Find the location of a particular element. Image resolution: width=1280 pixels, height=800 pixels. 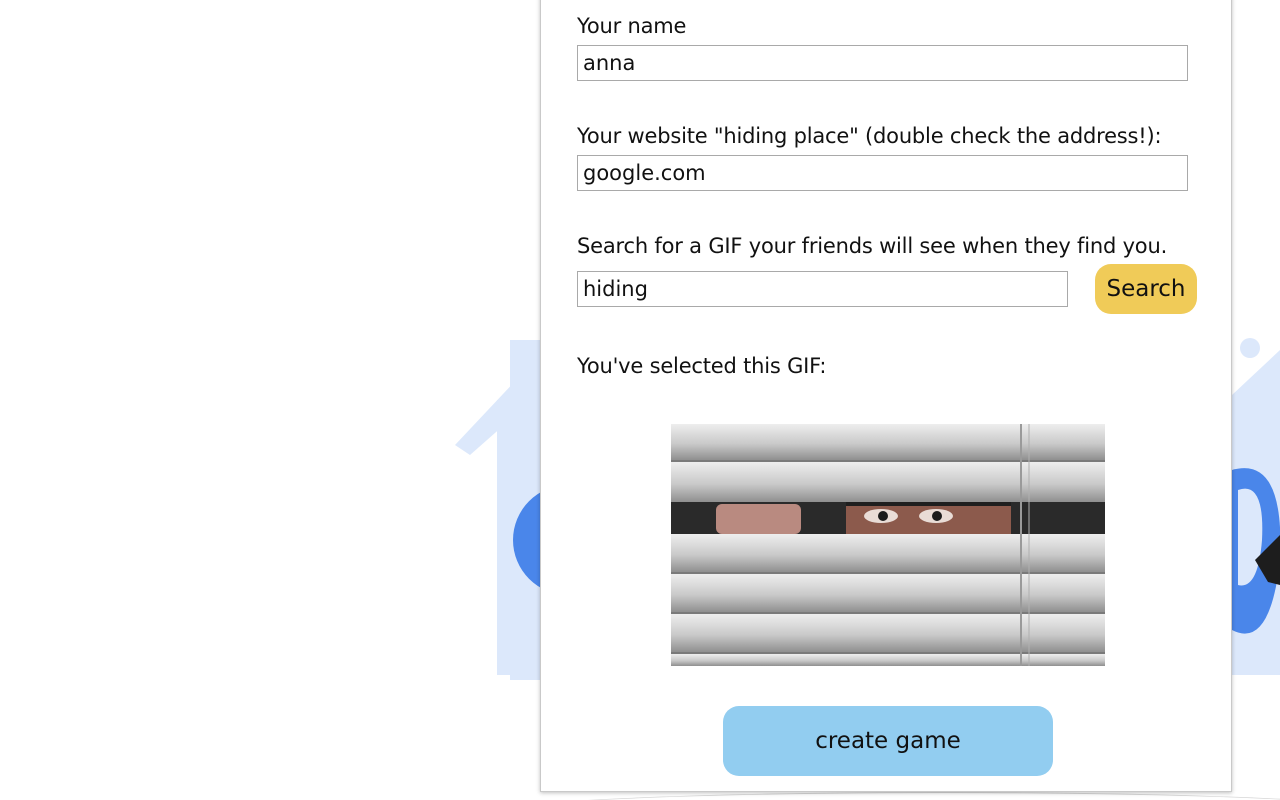

gif-search-input is located at coordinates (822, 289).